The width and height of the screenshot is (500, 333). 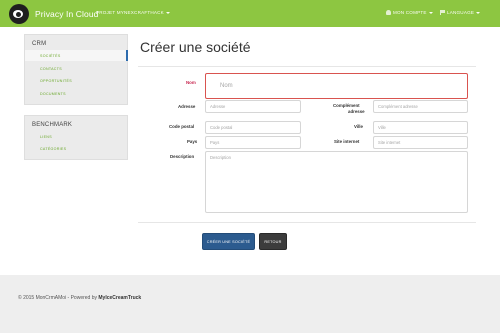 I want to click on flag-icon, so click(x=442, y=13).